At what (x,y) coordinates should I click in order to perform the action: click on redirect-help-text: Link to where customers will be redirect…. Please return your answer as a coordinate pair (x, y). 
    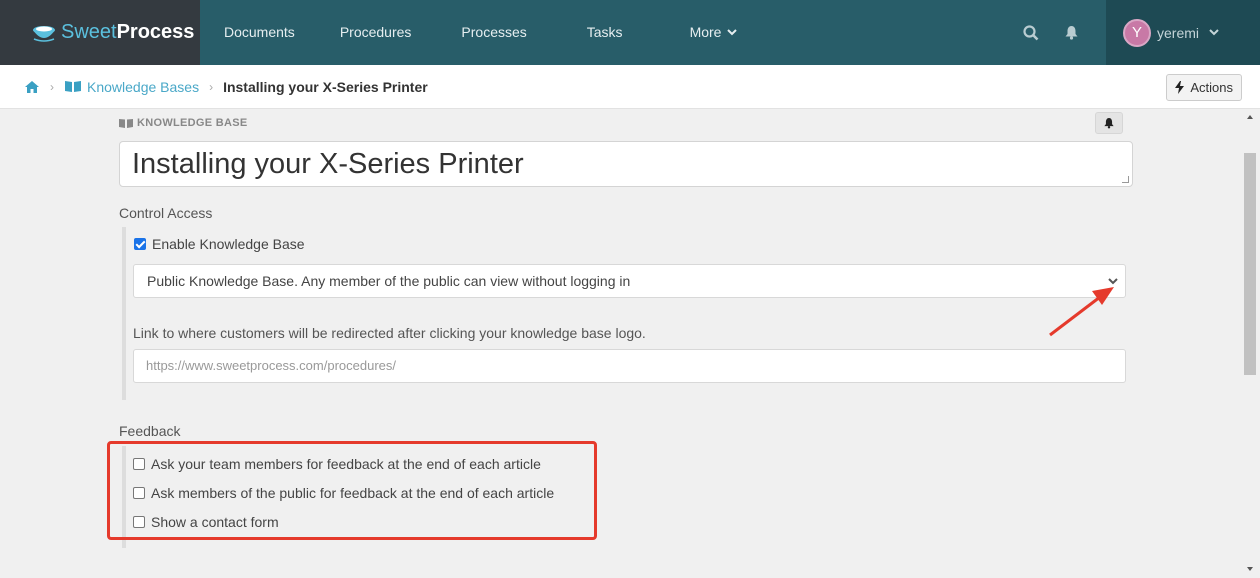
    Looking at the image, I should click on (389, 333).